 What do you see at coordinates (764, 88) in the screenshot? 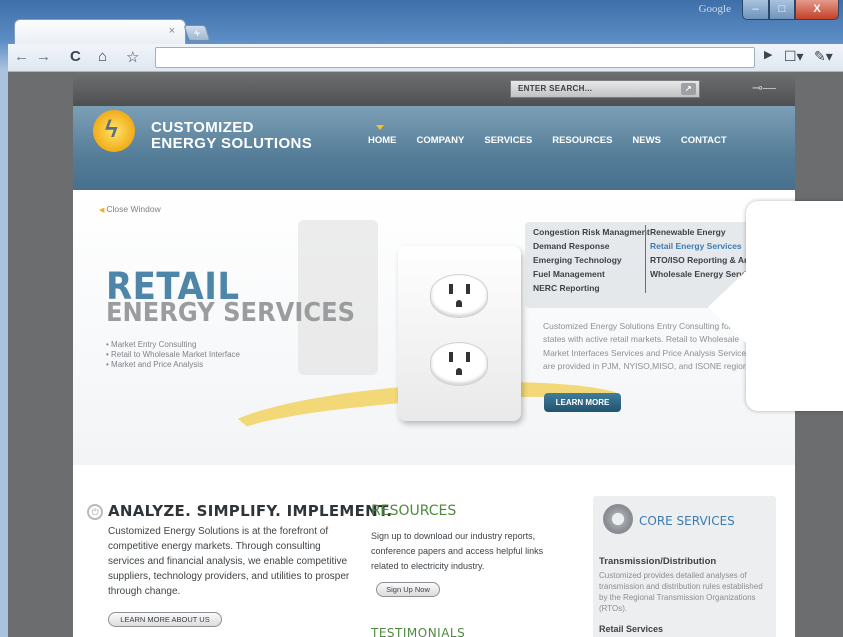
I see `key-icon: ⊸—` at bounding box center [764, 88].